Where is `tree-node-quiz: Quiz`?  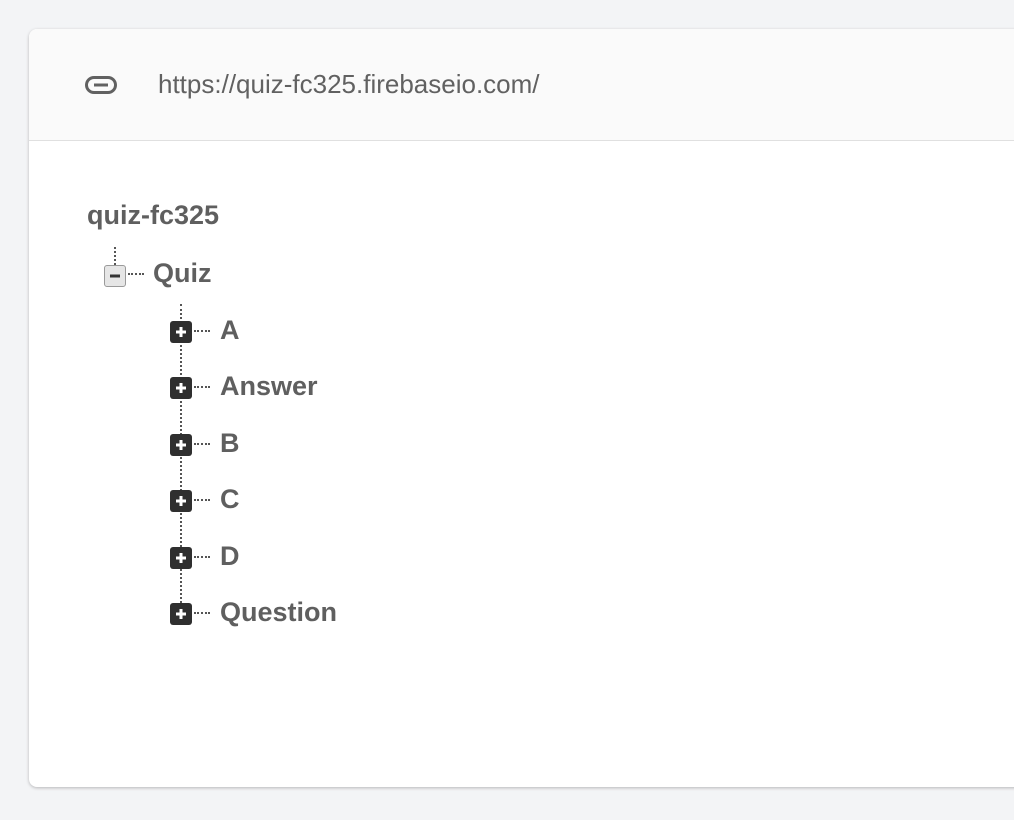
tree-node-quiz: Quiz is located at coordinates (182, 273).